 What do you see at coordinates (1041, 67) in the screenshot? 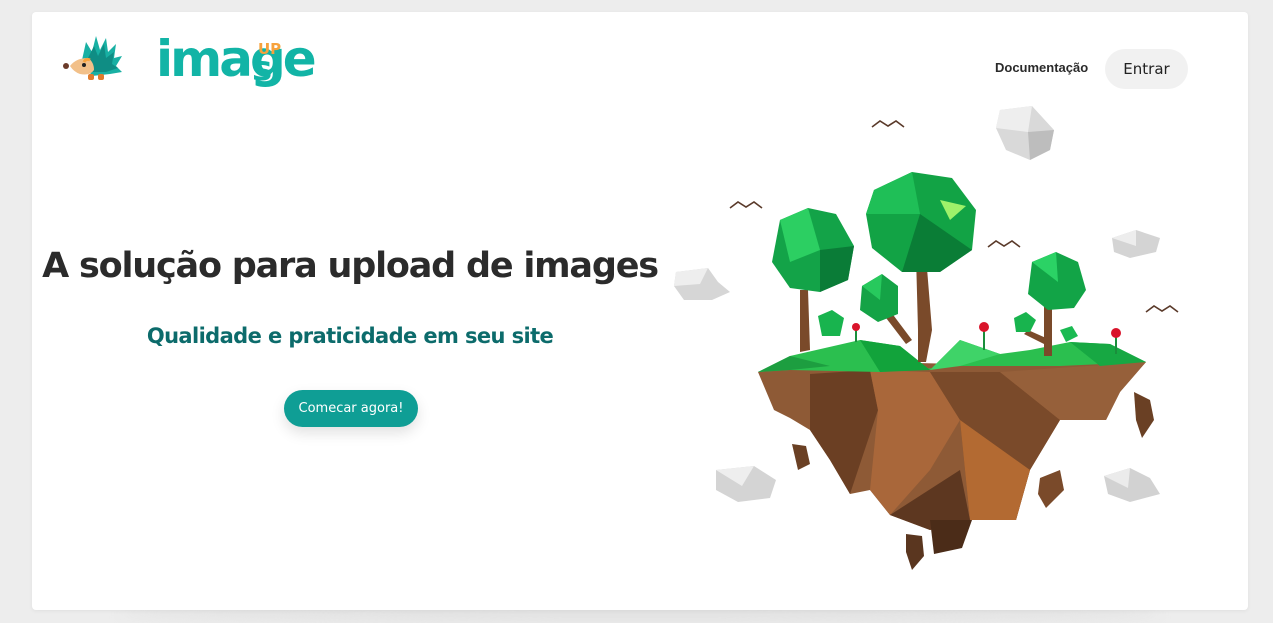
I see `nav-documentation-link: Documentação` at bounding box center [1041, 67].